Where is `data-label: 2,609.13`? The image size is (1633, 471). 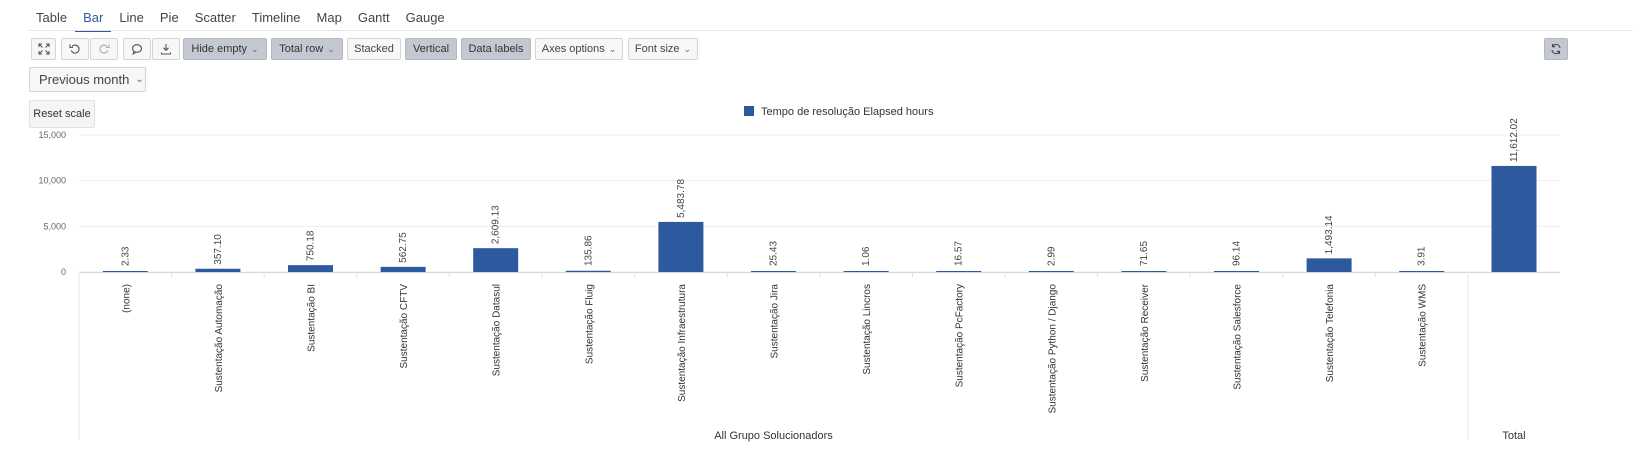 data-label: 2,609.13 is located at coordinates (496, 224).